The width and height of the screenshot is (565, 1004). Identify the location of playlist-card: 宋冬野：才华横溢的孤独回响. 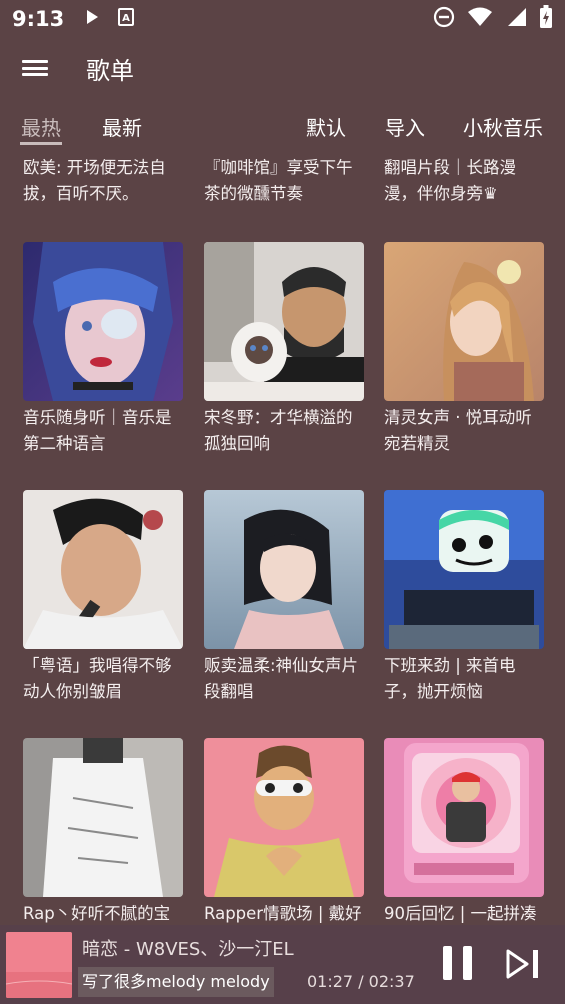
(284, 349).